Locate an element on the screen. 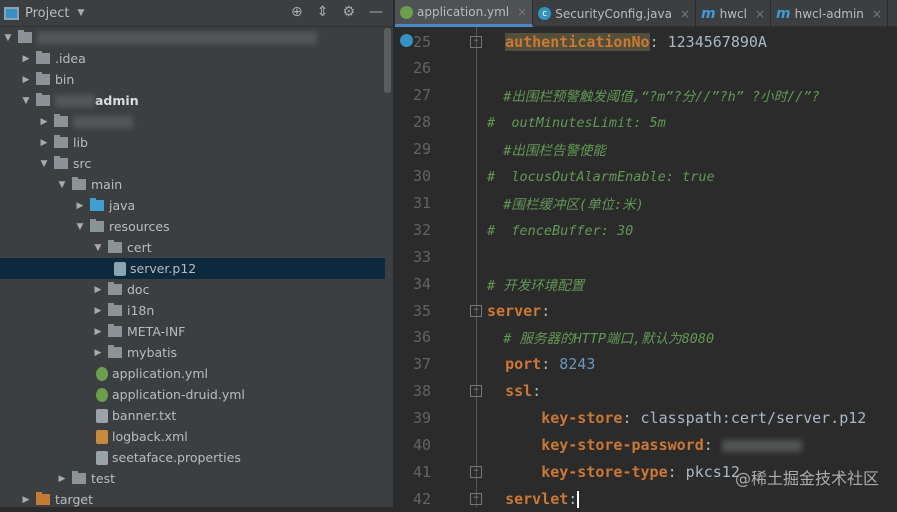 The width and height of the screenshot is (897, 512). chevron-down-icon: ▼ is located at coordinates (80, 13).